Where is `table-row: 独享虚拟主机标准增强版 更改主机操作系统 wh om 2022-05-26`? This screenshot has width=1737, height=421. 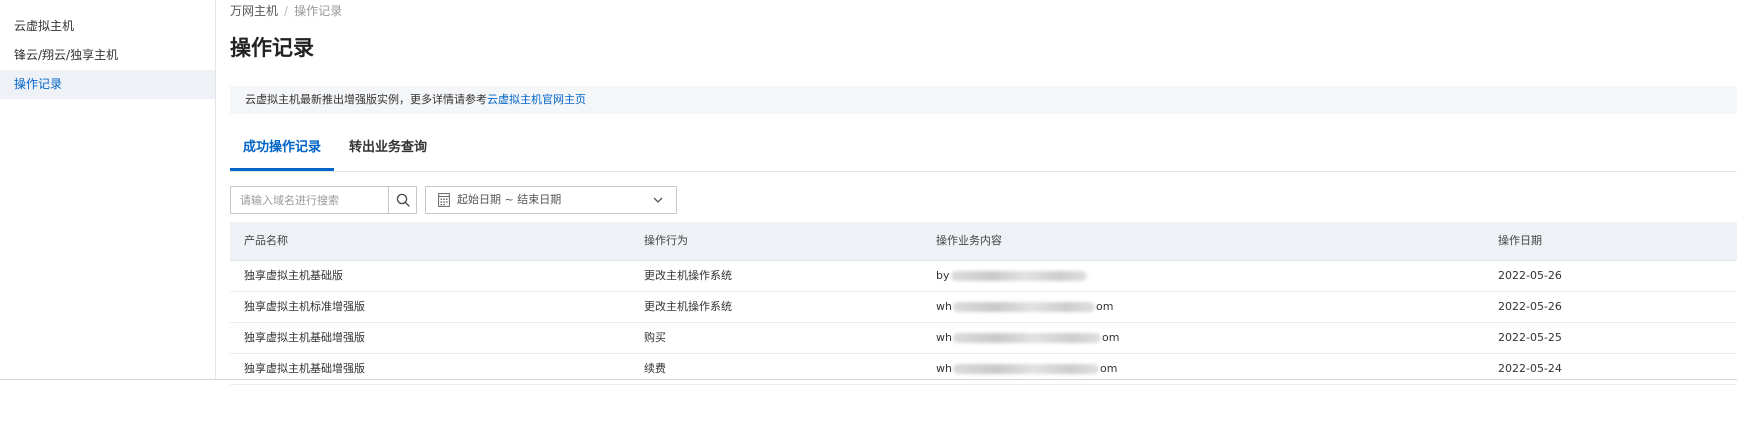
table-row: 独享虚拟主机标准增强版 更改主机操作系统 wh om 2022-05-26 is located at coordinates (983, 307).